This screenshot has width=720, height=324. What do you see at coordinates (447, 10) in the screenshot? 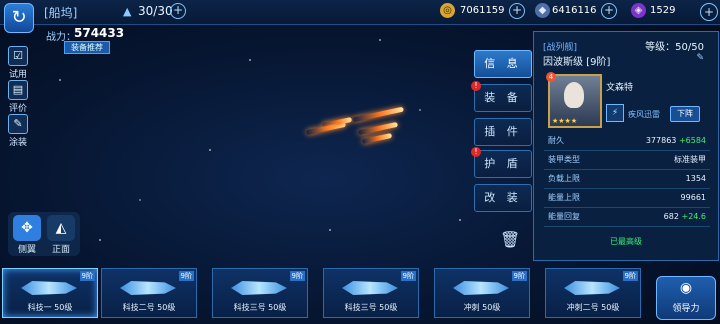
I see `coin-icon: ◎` at bounding box center [447, 10].